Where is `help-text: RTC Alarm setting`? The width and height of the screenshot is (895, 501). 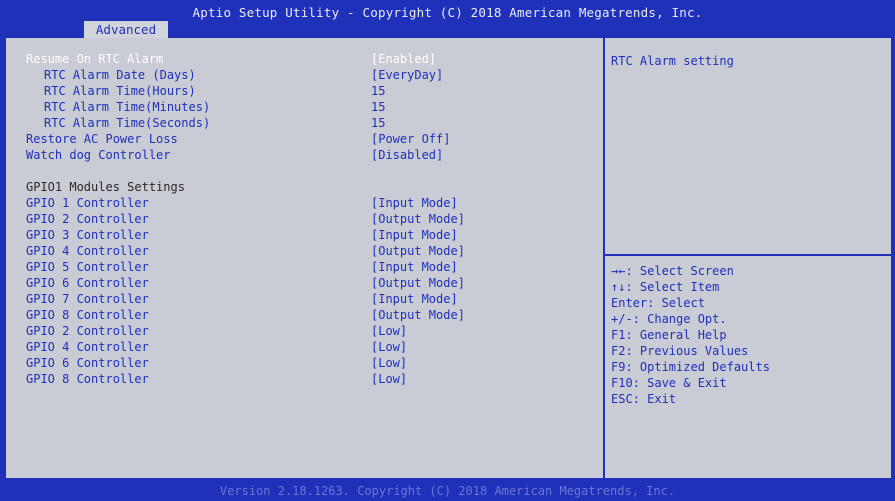 help-text: RTC Alarm setting is located at coordinates (672, 61).